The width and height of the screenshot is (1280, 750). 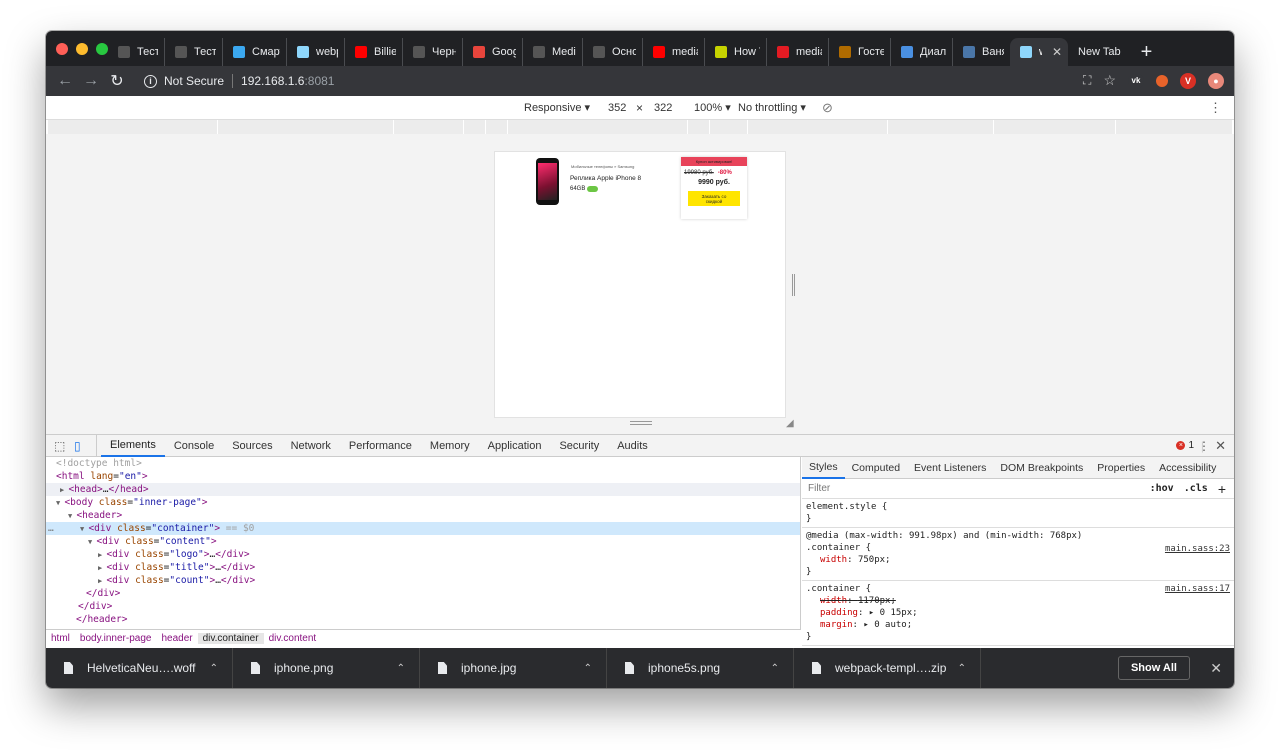 What do you see at coordinates (1097, 52) in the screenshot?
I see `tab-16: New Tab` at bounding box center [1097, 52].